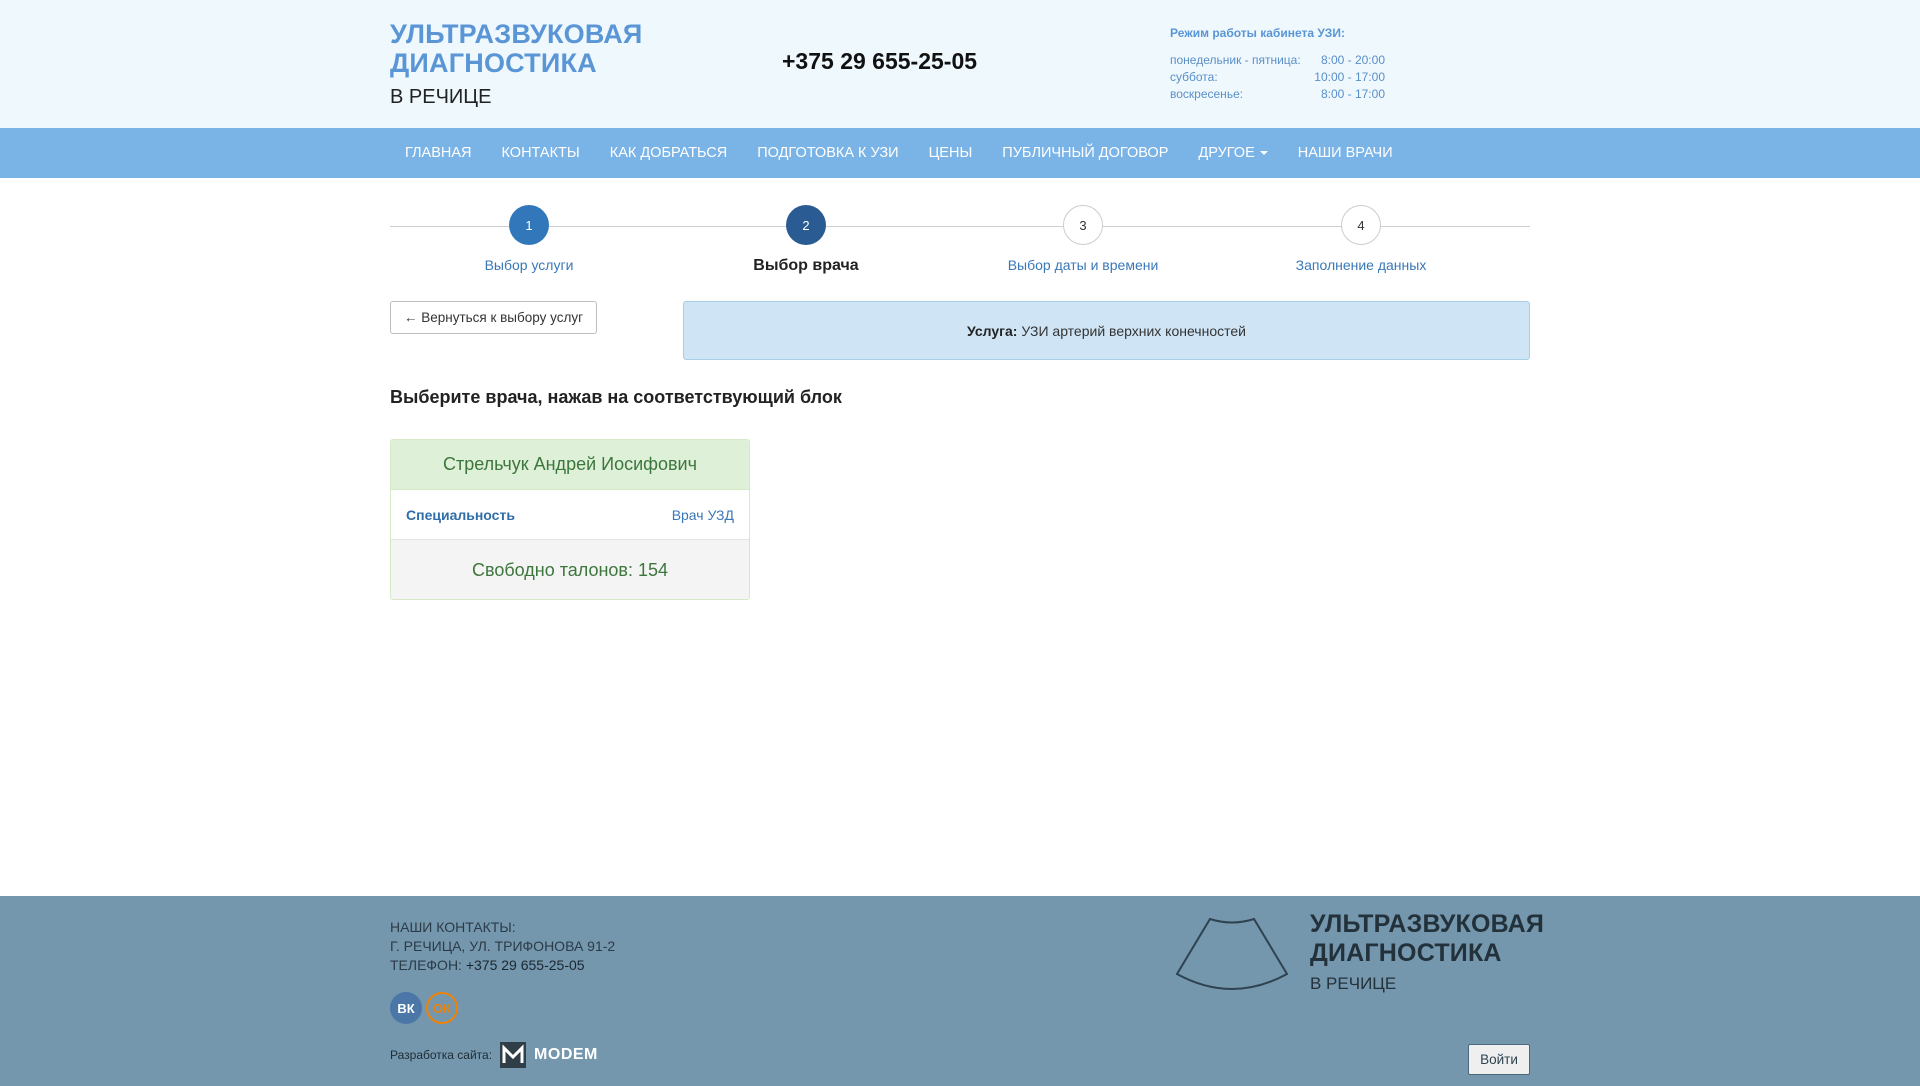 Image resolution: width=1920 pixels, height=1086 pixels. Describe the element at coordinates (1352, 60) in the screenshot. I see `hours-time: 8:00 - 20:00` at that location.